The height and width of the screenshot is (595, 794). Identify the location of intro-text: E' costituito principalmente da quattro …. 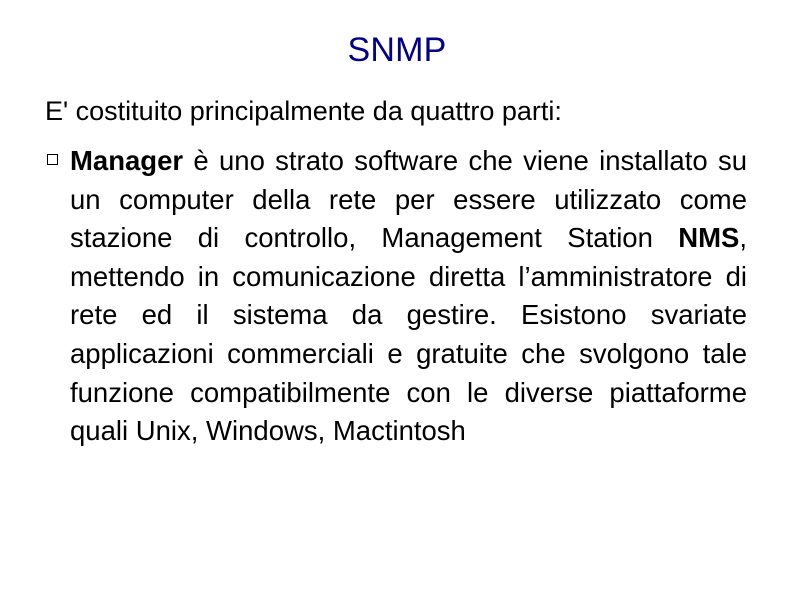
(303, 111).